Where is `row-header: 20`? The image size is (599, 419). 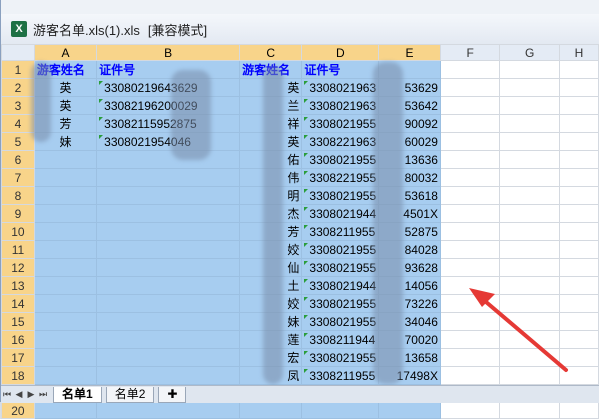
row-header: 20 is located at coordinates (18, 410).